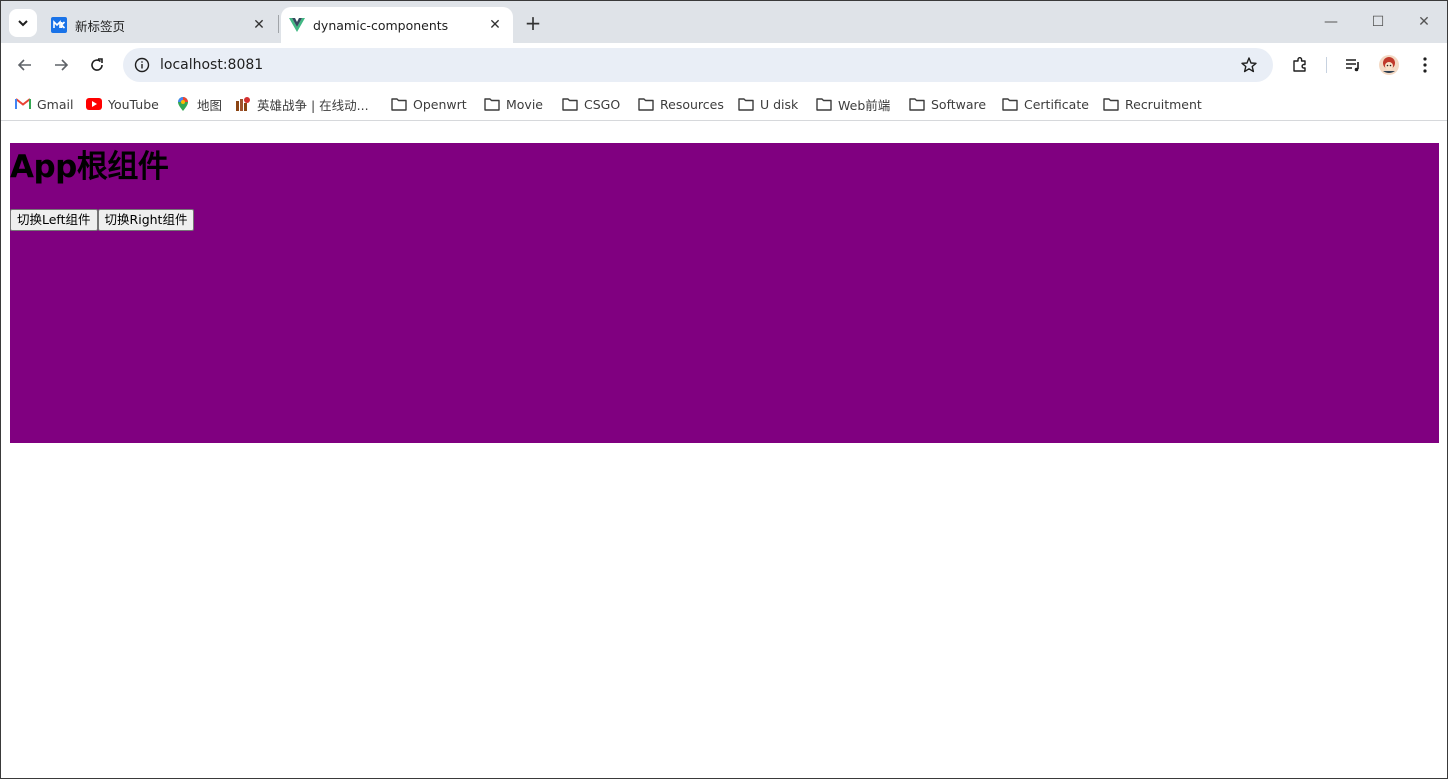  Describe the element at coordinates (161, 25) in the screenshot. I see `tab-new-tab: 新标签页 ✕` at that location.